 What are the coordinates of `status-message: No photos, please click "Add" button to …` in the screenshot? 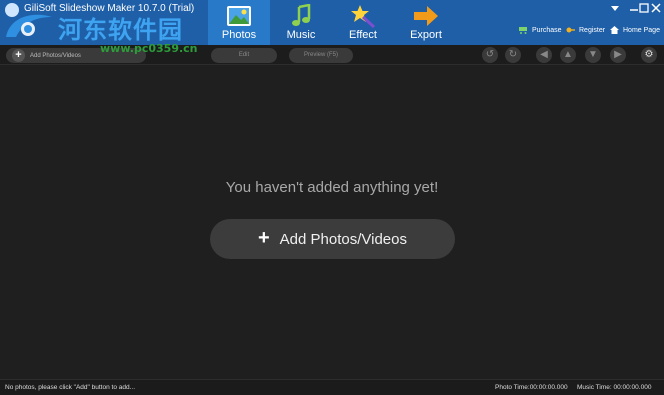 It's located at (70, 387).